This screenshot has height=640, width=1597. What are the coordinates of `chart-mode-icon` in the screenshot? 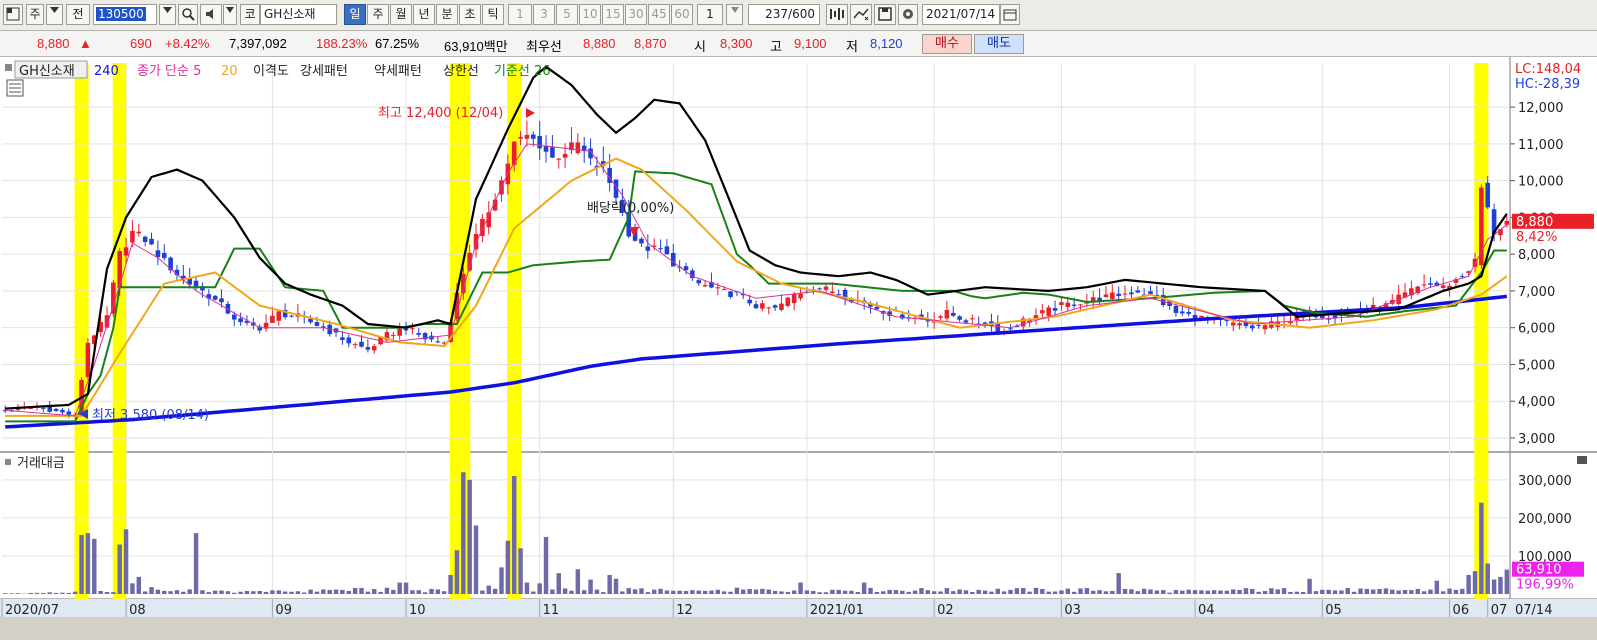 It's located at (13, 14).